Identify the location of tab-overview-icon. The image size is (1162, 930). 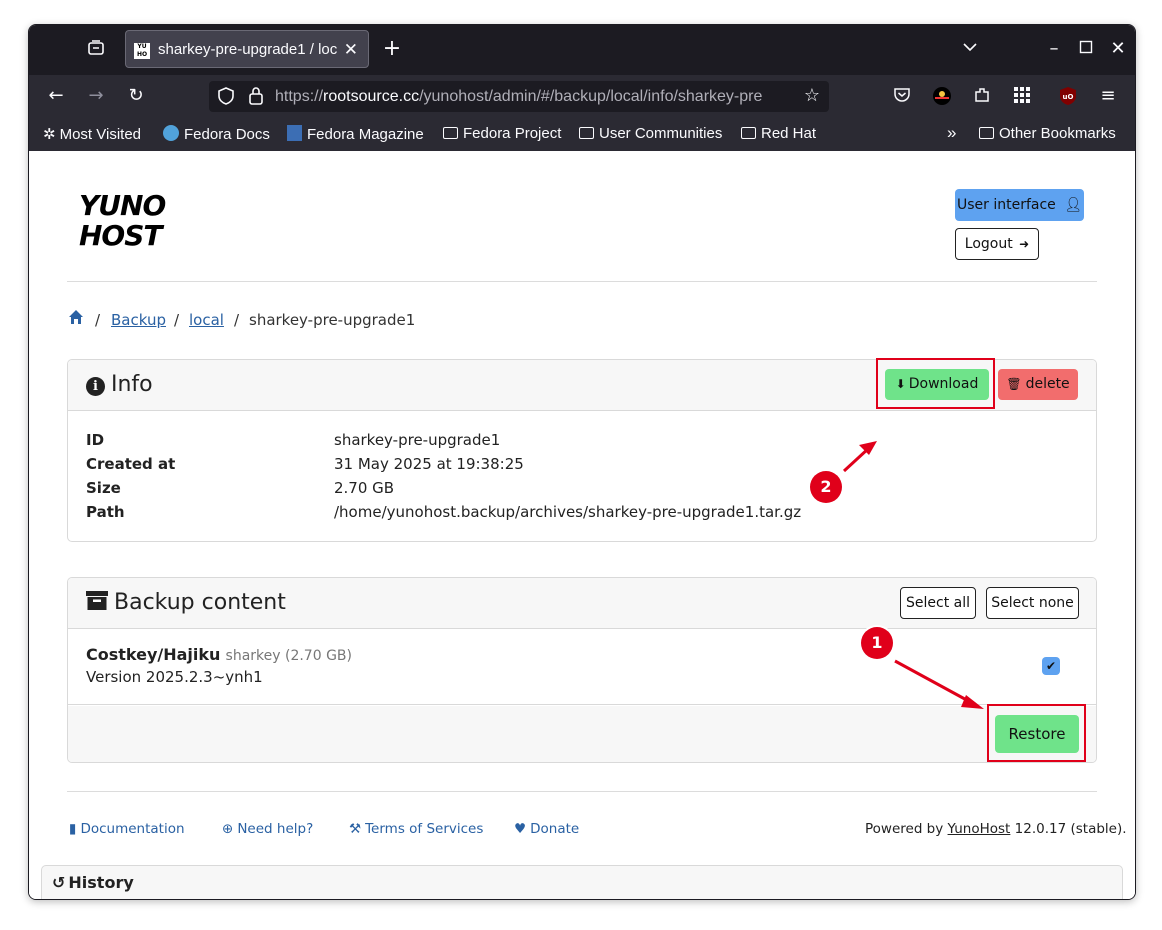
(96, 50).